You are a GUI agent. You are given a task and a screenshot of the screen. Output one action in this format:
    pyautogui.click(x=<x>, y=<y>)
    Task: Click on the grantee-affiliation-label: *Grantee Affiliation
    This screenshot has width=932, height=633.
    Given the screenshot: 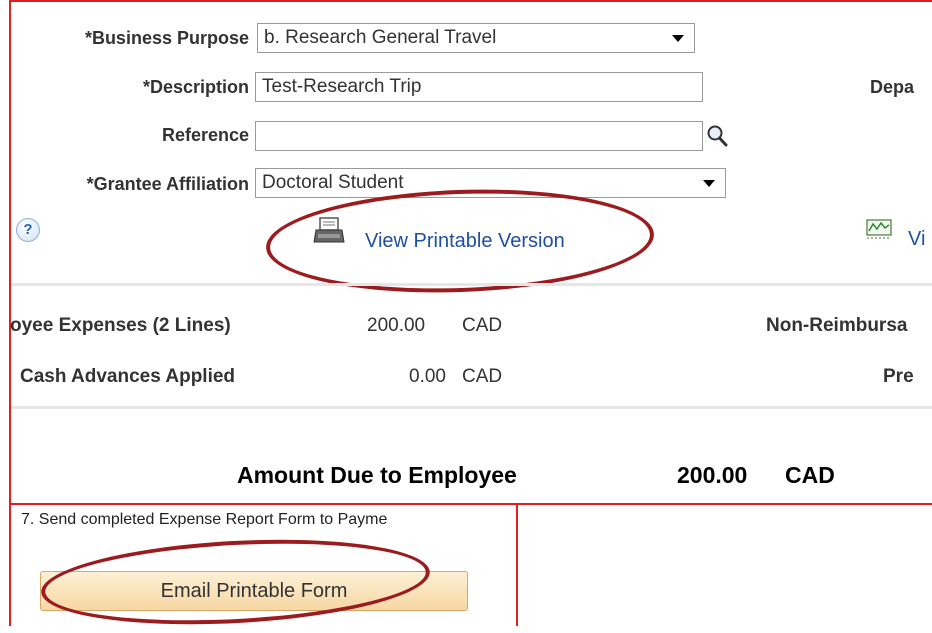 What is the action you would take?
    pyautogui.click(x=167, y=184)
    